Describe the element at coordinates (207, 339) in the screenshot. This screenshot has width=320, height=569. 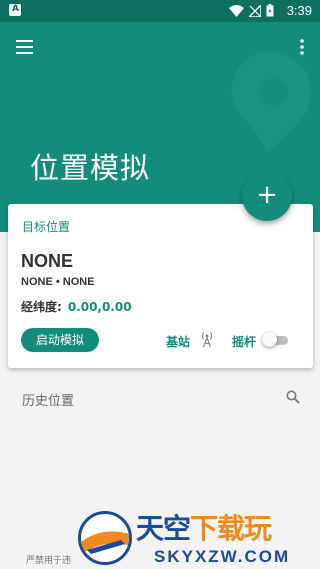
I see `antenna-icon` at that location.